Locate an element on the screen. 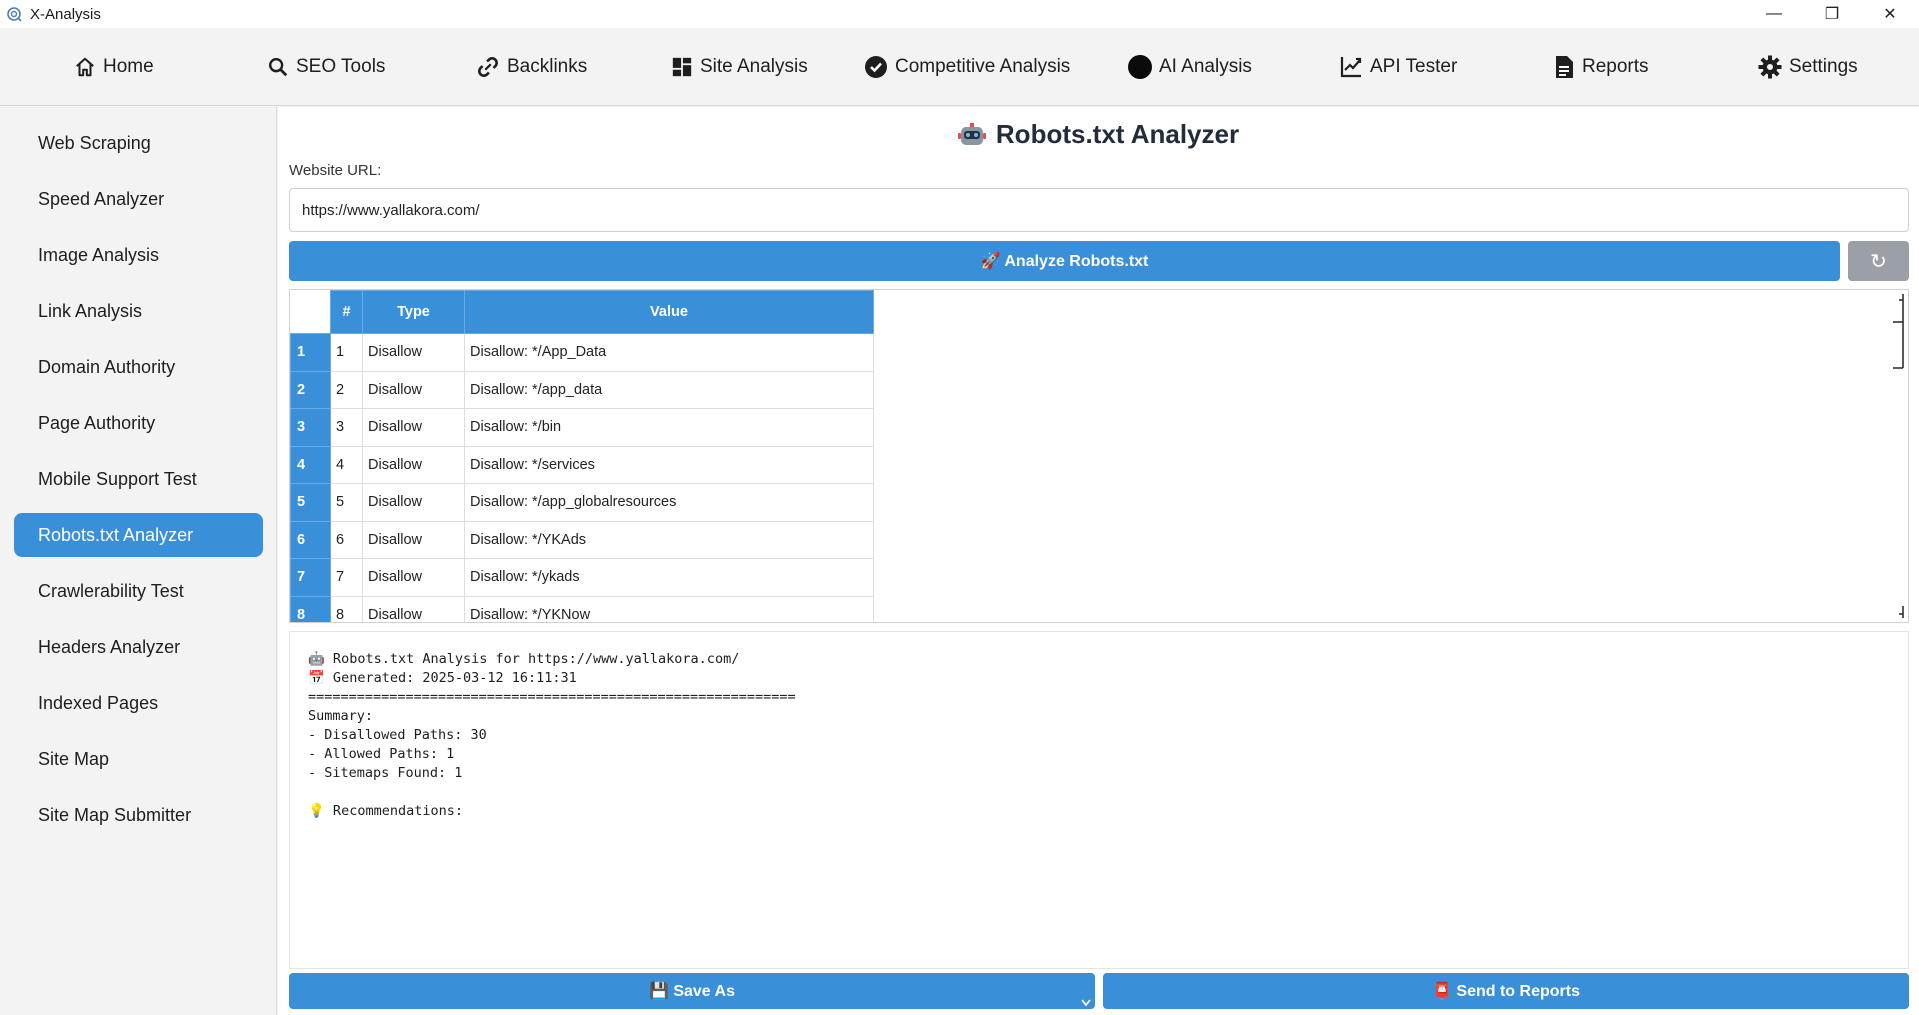 This screenshot has width=1919, height=1015. sidebar-item-indexed-pages: Indexed Pages is located at coordinates (138, 703).